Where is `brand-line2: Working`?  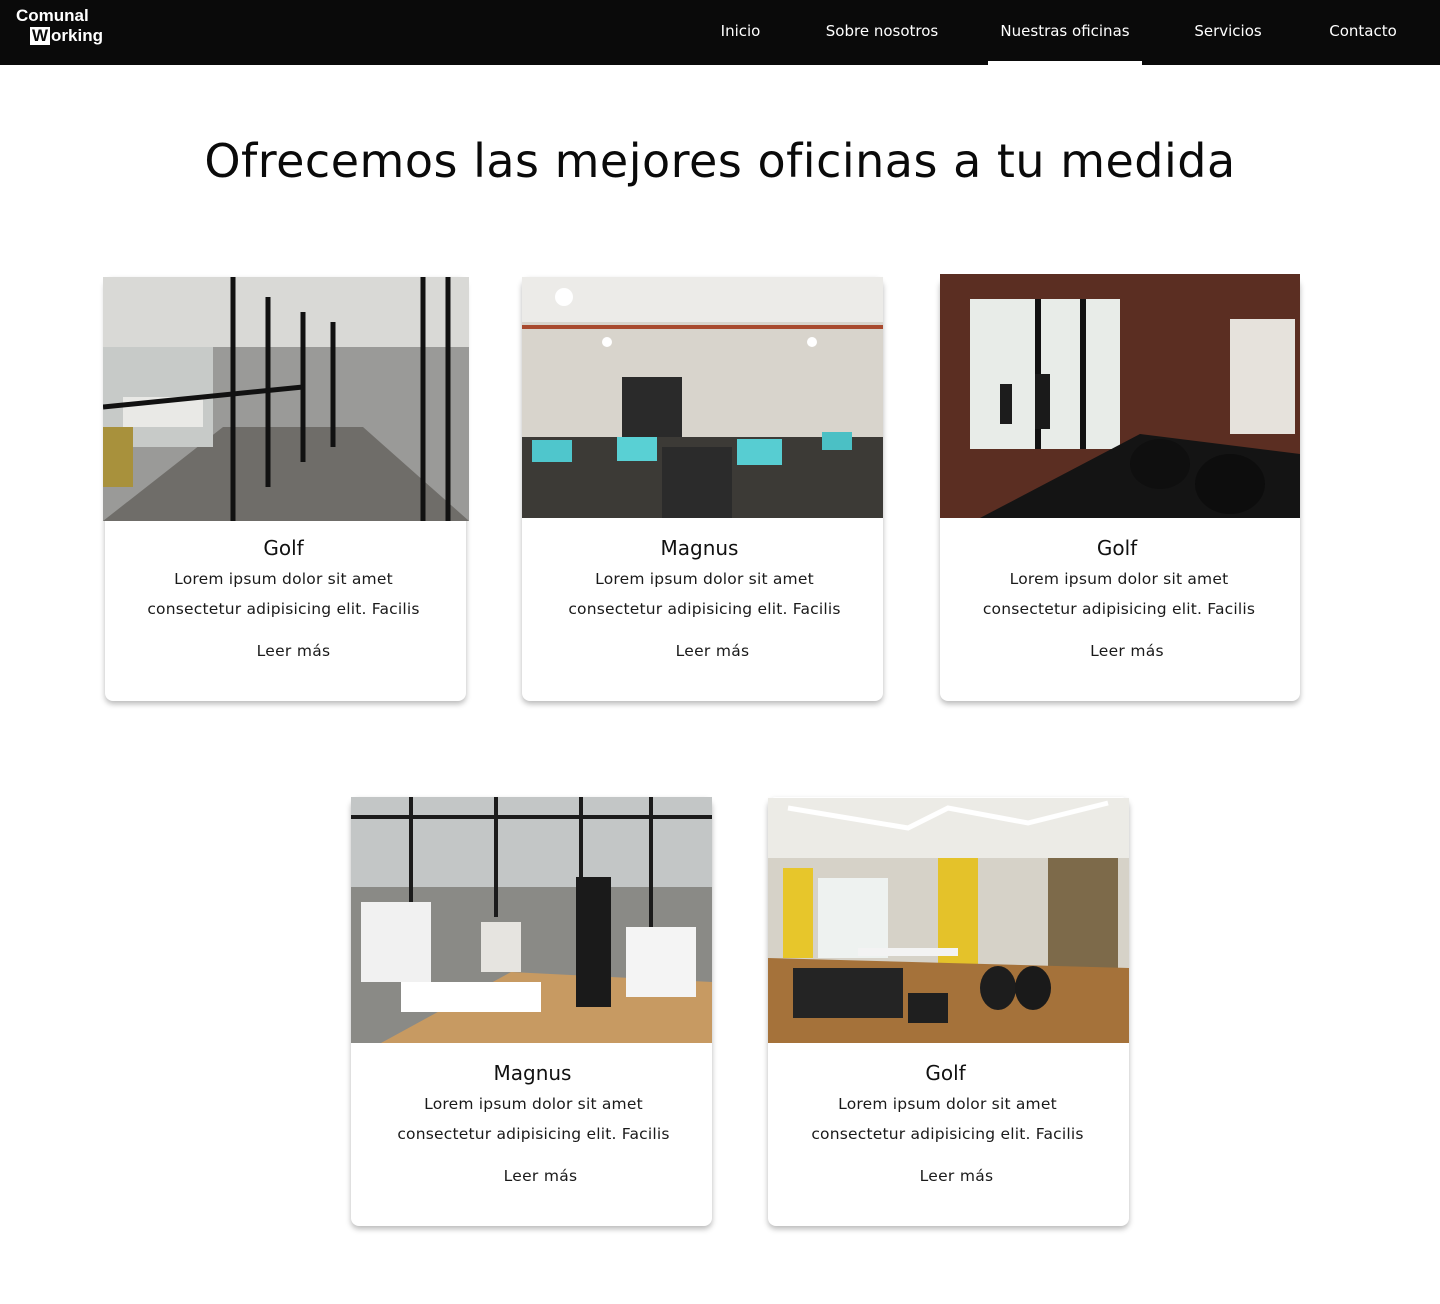
brand-line2: Working is located at coordinates (59, 36).